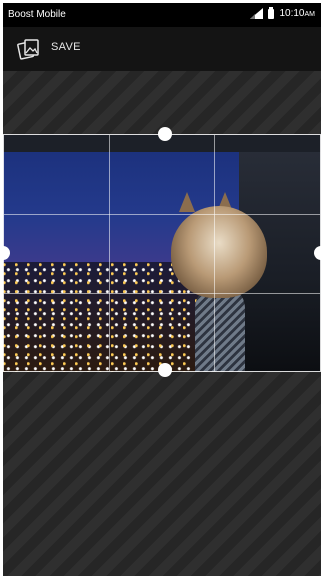  What do you see at coordinates (271, 12) in the screenshot?
I see `battery-icon` at bounding box center [271, 12].